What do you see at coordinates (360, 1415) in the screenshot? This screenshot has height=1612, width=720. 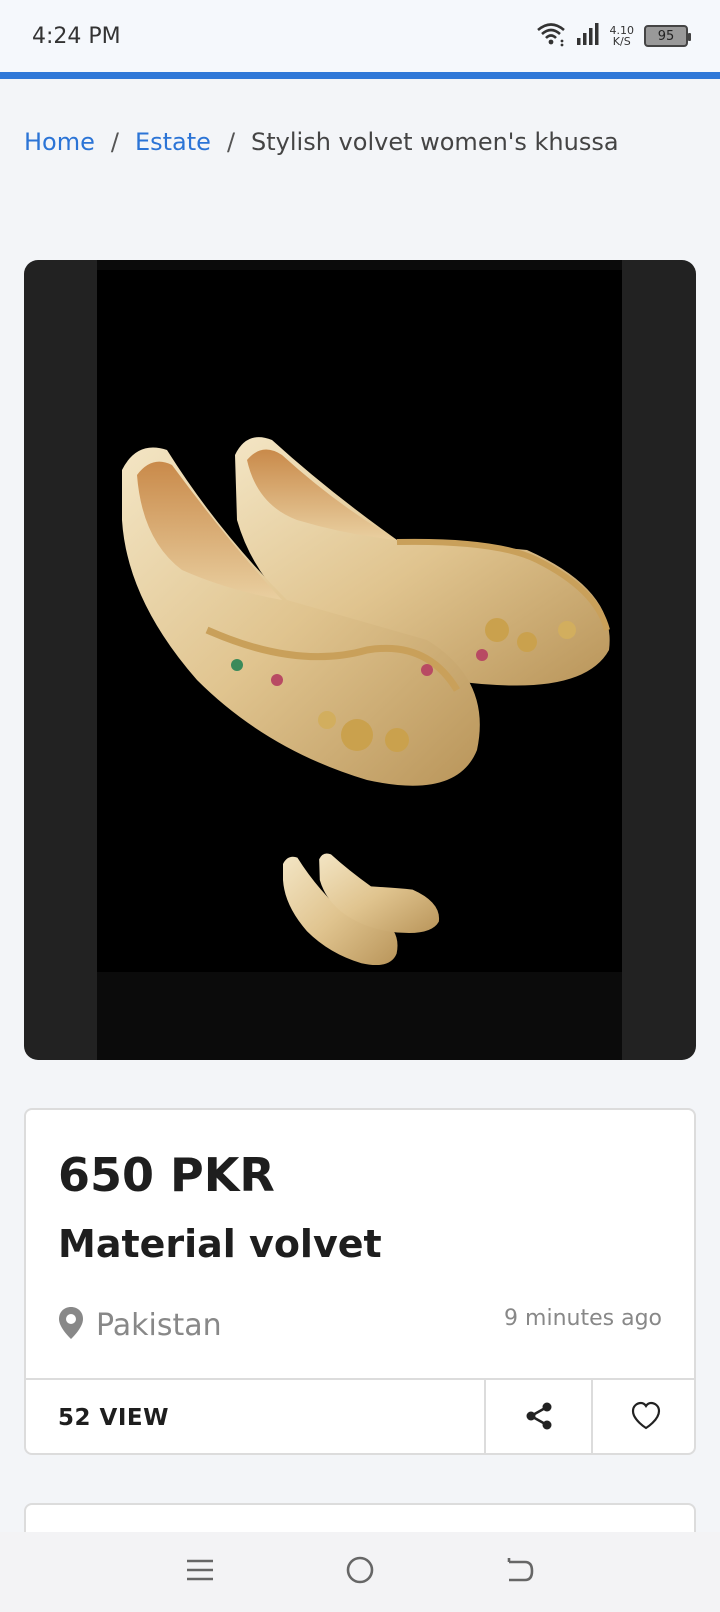 I see `card-footer: 52 VIEW` at bounding box center [360, 1415].